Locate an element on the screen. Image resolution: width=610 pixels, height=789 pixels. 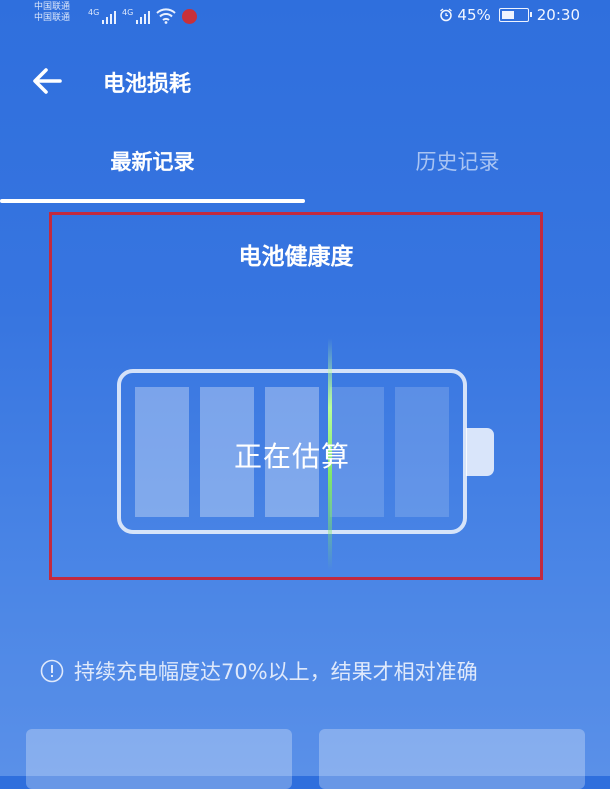
active-tab-indicator is located at coordinates (152, 201).